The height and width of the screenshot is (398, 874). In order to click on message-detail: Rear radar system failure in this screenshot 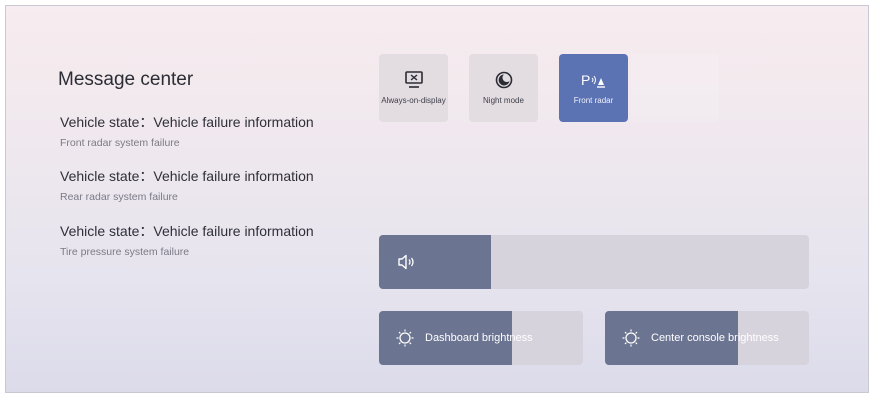, I will do `click(119, 197)`.